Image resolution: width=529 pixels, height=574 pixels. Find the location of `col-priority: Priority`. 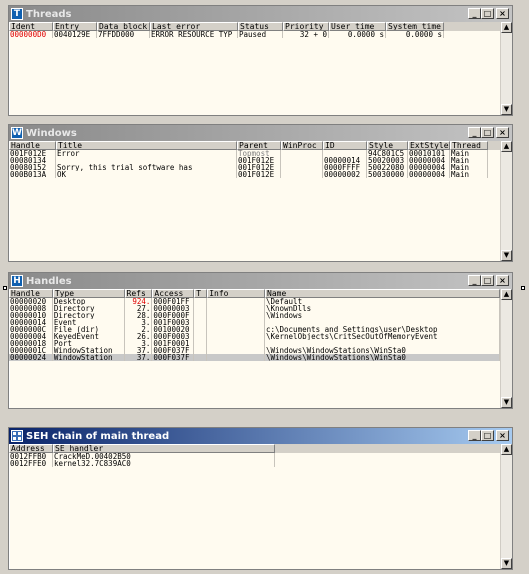

col-priority: Priority is located at coordinates (306, 26).